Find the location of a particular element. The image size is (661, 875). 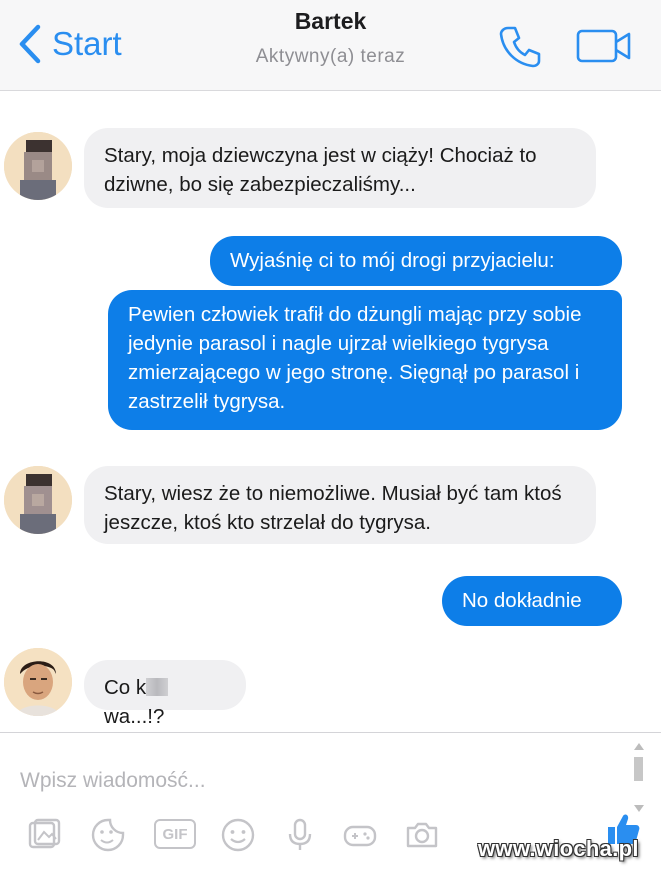

contact-name: Bartek is located at coordinates (330, 21).